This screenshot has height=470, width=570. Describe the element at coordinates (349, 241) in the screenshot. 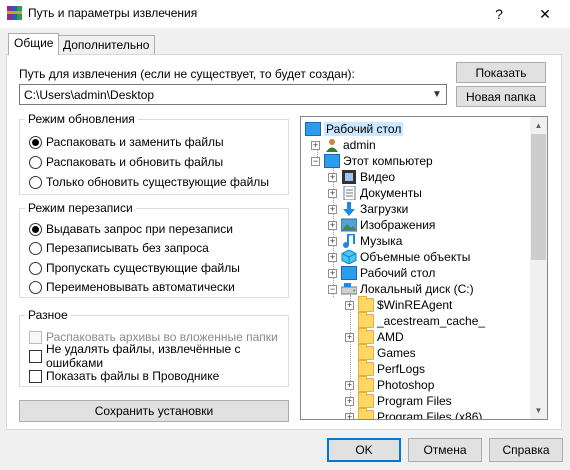

I see `music-icon` at that location.